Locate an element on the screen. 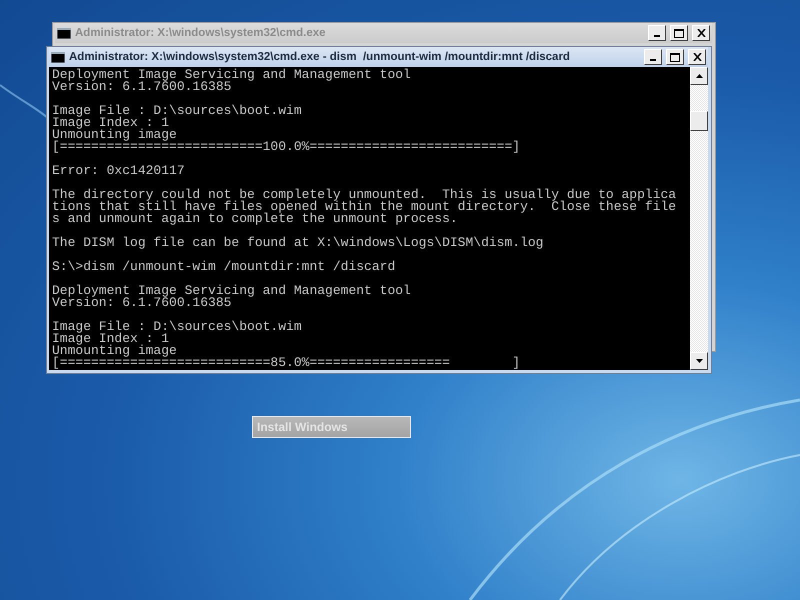 Image resolution: width=800 pixels, height=600 pixels. scroll-up-button is located at coordinates (699, 76).